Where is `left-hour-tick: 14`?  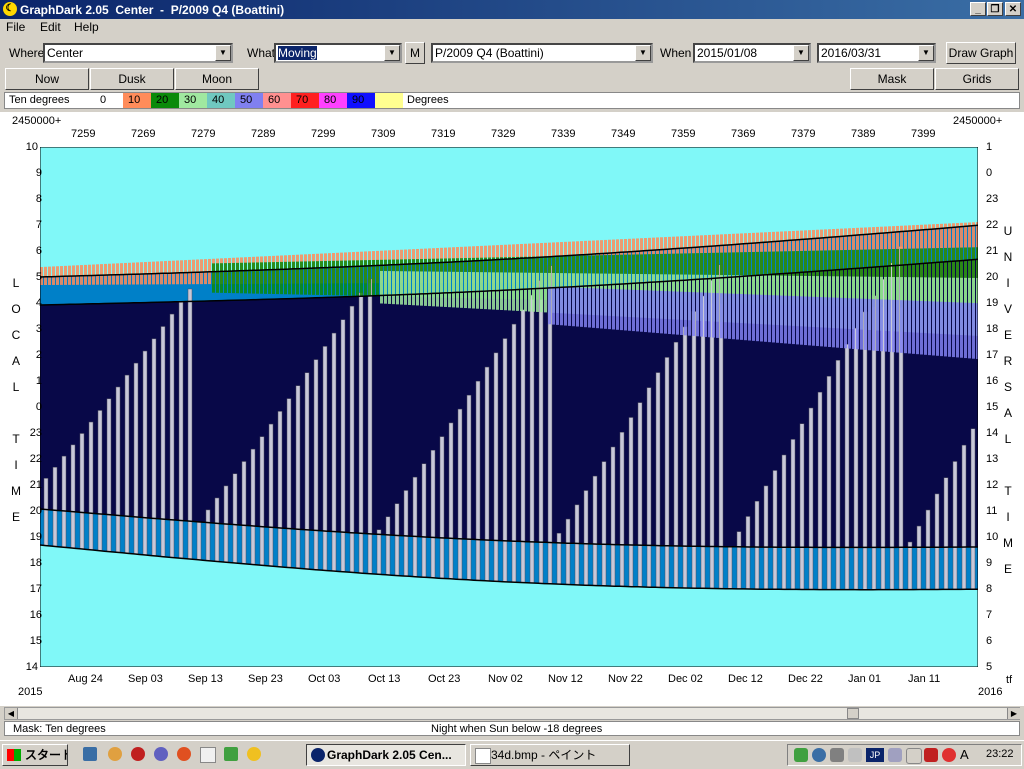
left-hour-tick: 14 is located at coordinates (31, 667).